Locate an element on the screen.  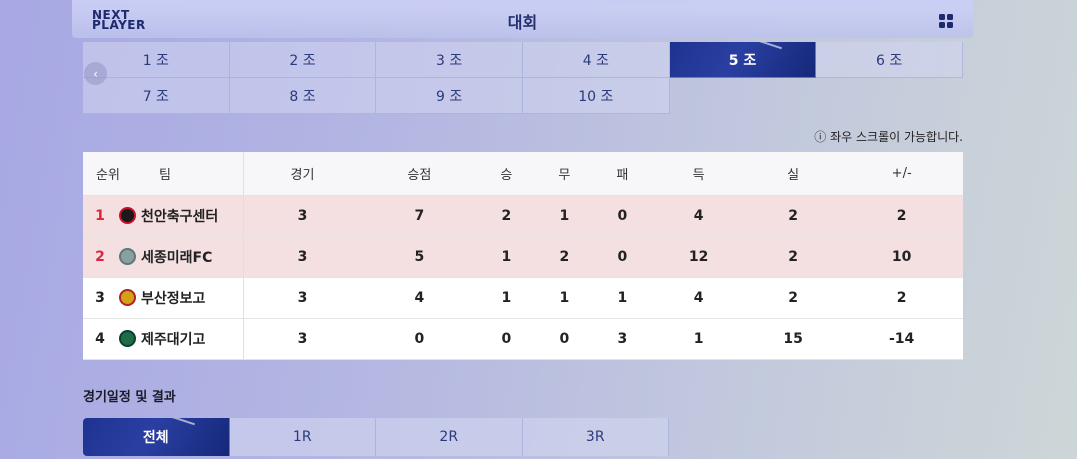
col-rank: 순위 is located at coordinates (108, 174).